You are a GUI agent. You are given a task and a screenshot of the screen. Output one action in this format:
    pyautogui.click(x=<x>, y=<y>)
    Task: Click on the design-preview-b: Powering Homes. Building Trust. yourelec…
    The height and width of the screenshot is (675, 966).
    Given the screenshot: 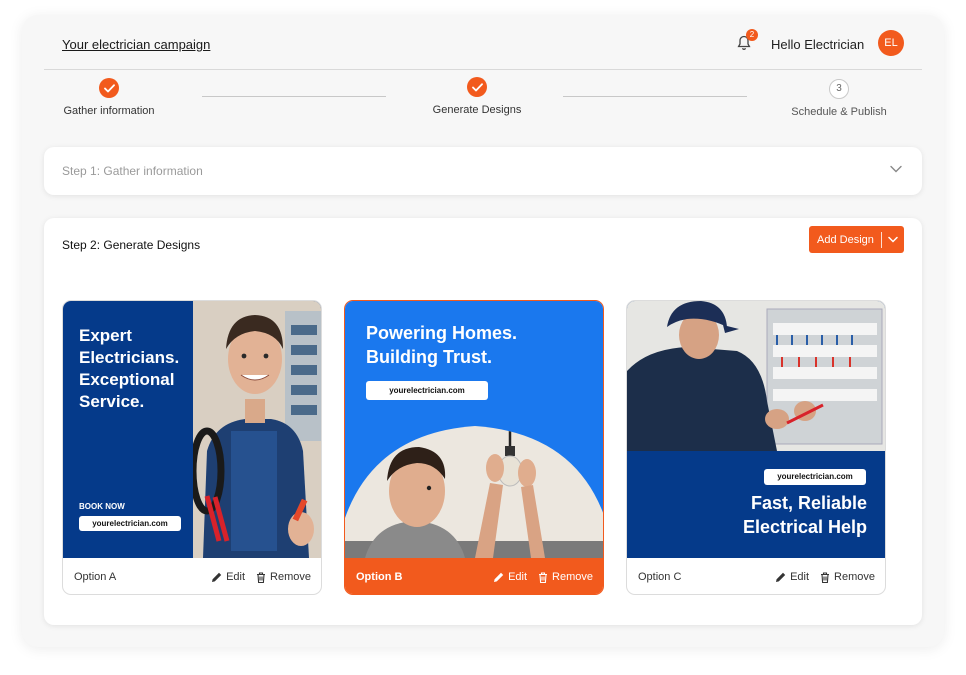 What is the action you would take?
    pyautogui.click(x=474, y=429)
    